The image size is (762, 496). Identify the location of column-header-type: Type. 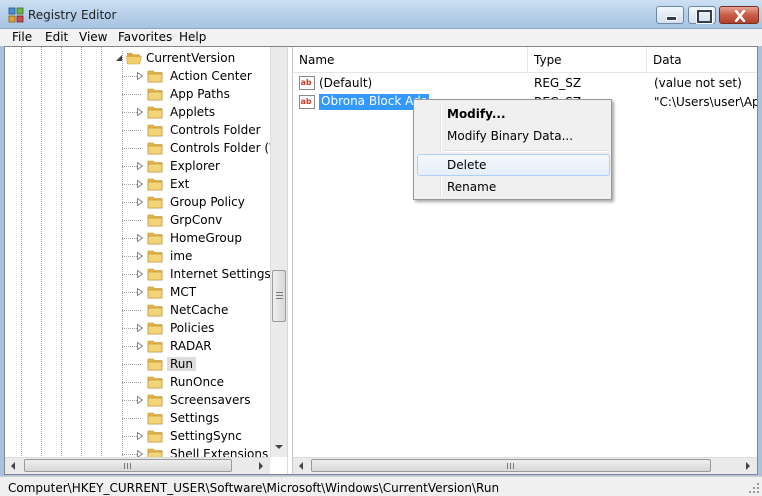
(587, 60).